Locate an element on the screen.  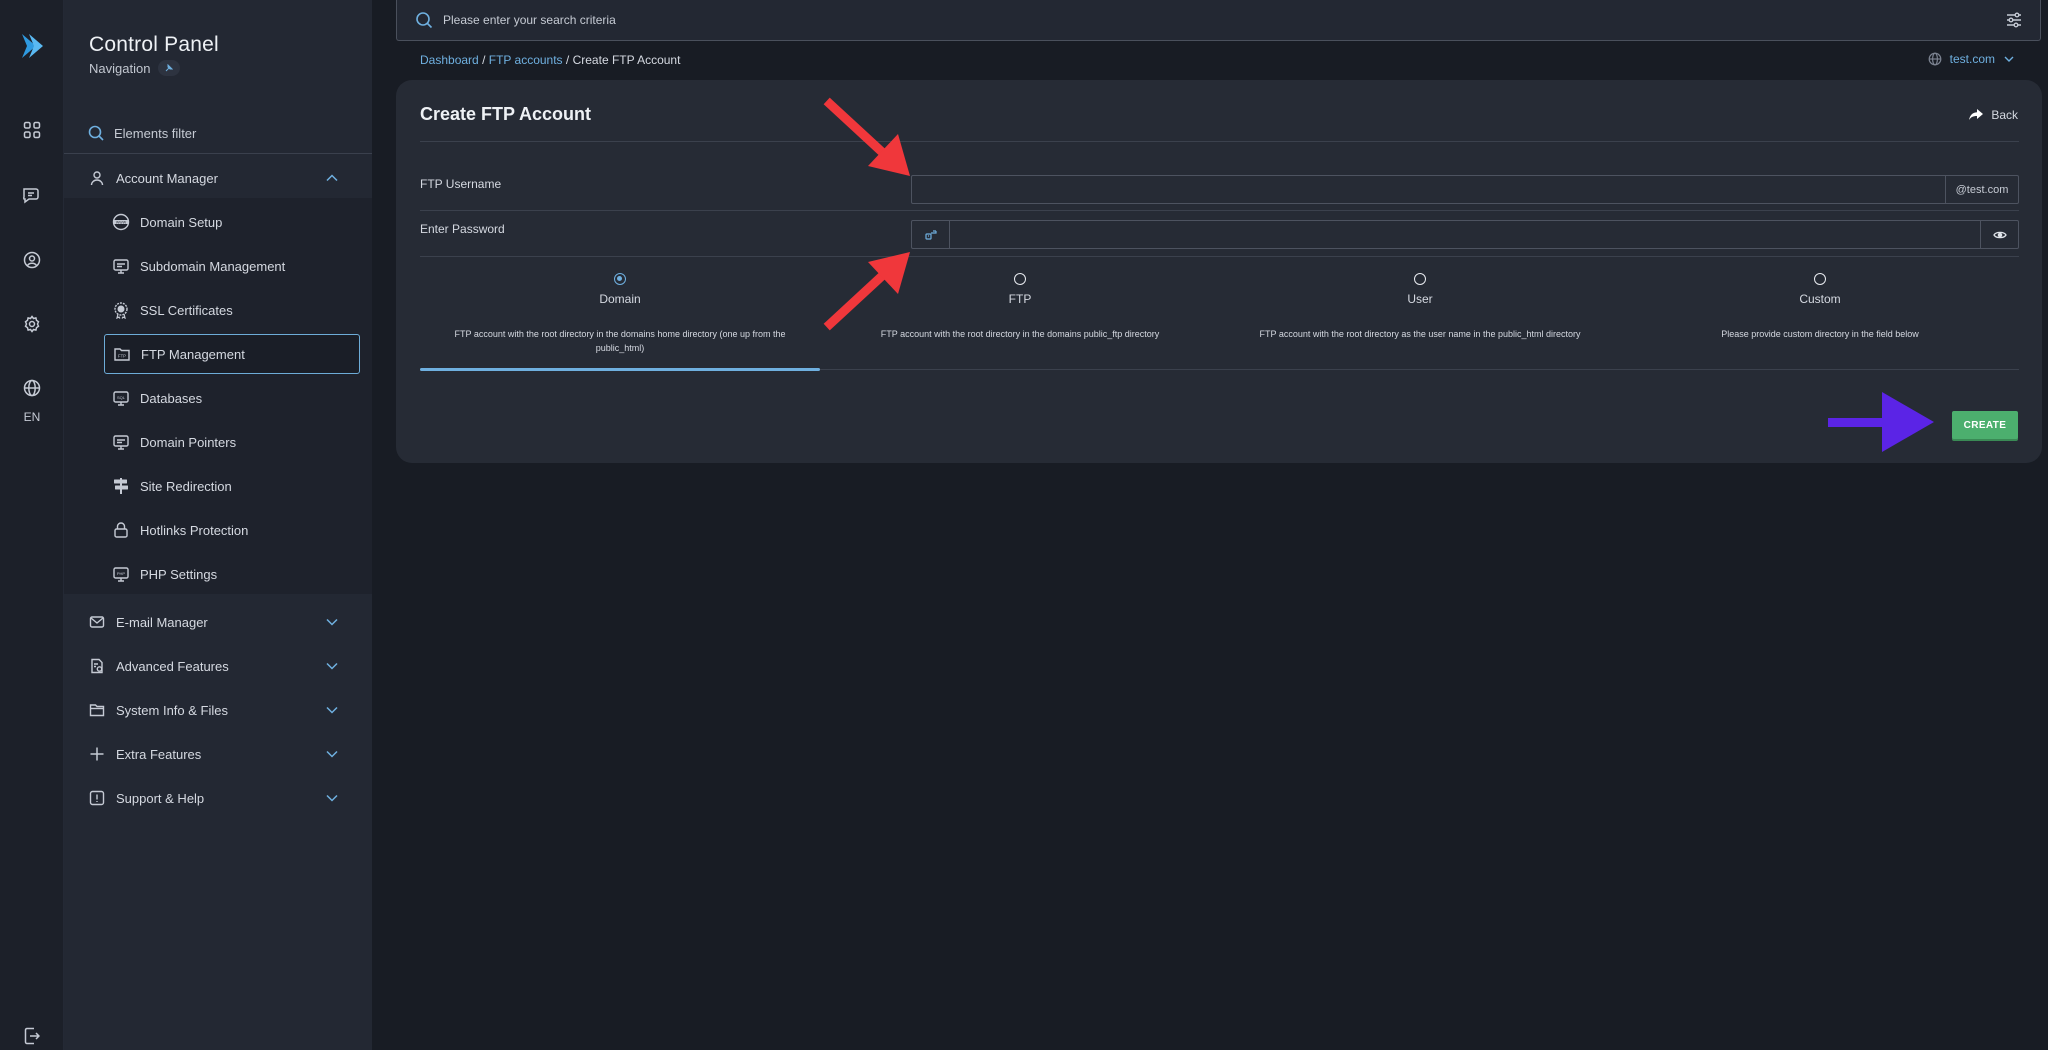
sidebar-item-site-redirection: Site Redirection is located at coordinates (232, 486).